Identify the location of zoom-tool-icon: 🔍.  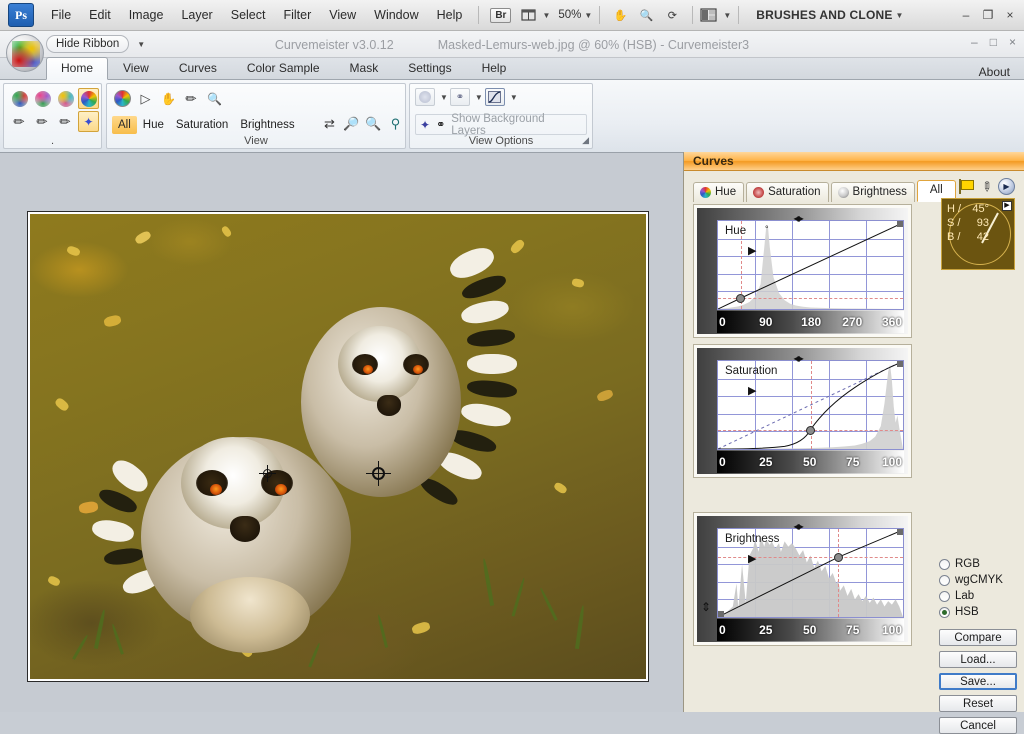
(646, 15).